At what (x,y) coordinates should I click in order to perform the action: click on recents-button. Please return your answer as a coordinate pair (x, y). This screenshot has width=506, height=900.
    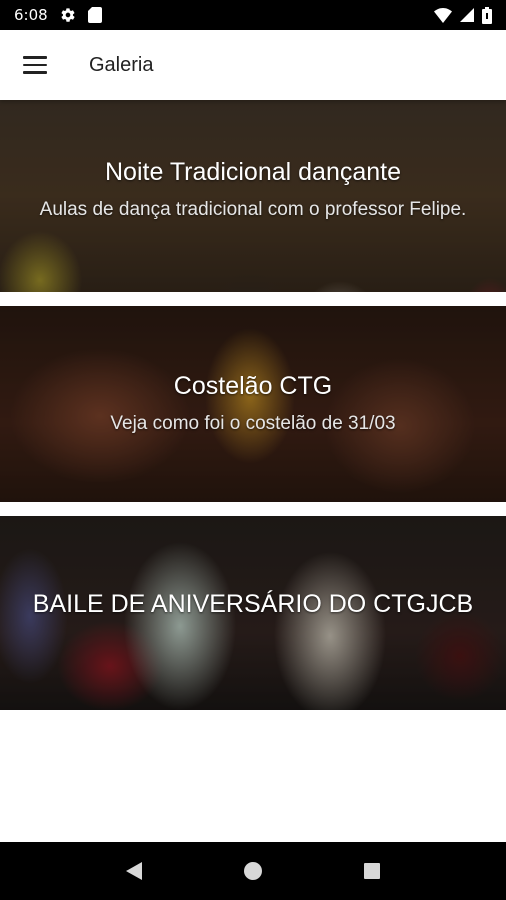
    Looking at the image, I should click on (372, 871).